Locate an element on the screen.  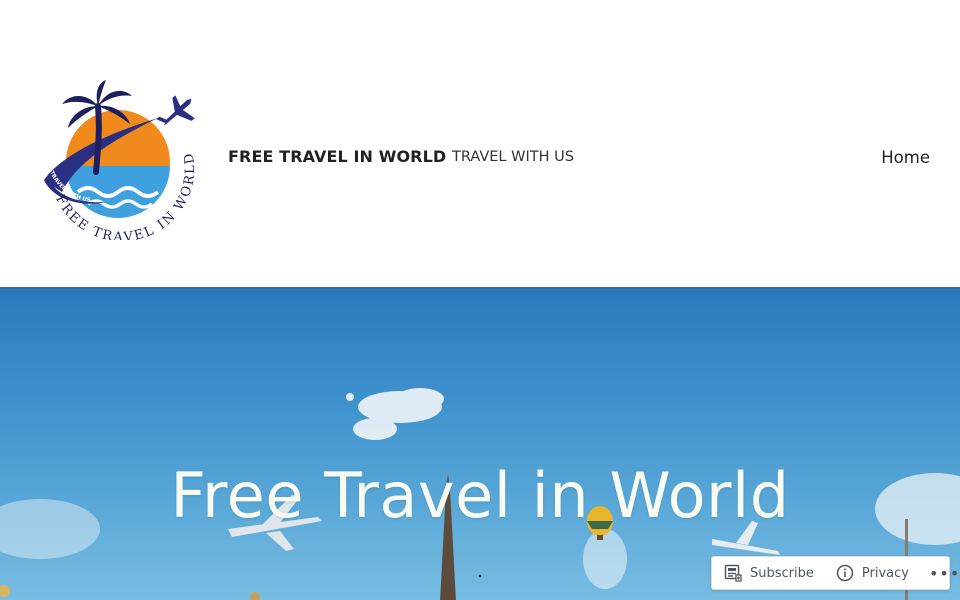
airplane-icon is located at coordinates (175, 110).